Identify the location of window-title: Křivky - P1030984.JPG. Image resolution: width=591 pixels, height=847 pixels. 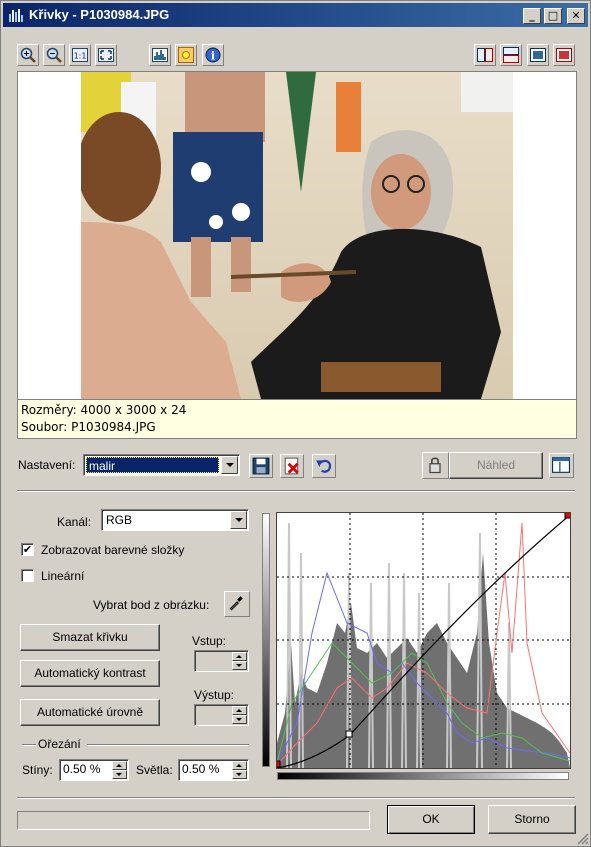
(99, 14).